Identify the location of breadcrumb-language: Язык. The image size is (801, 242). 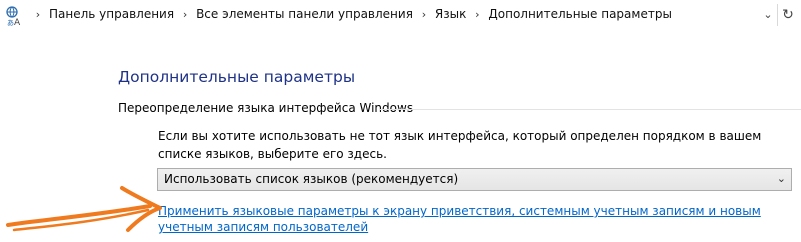
(450, 14).